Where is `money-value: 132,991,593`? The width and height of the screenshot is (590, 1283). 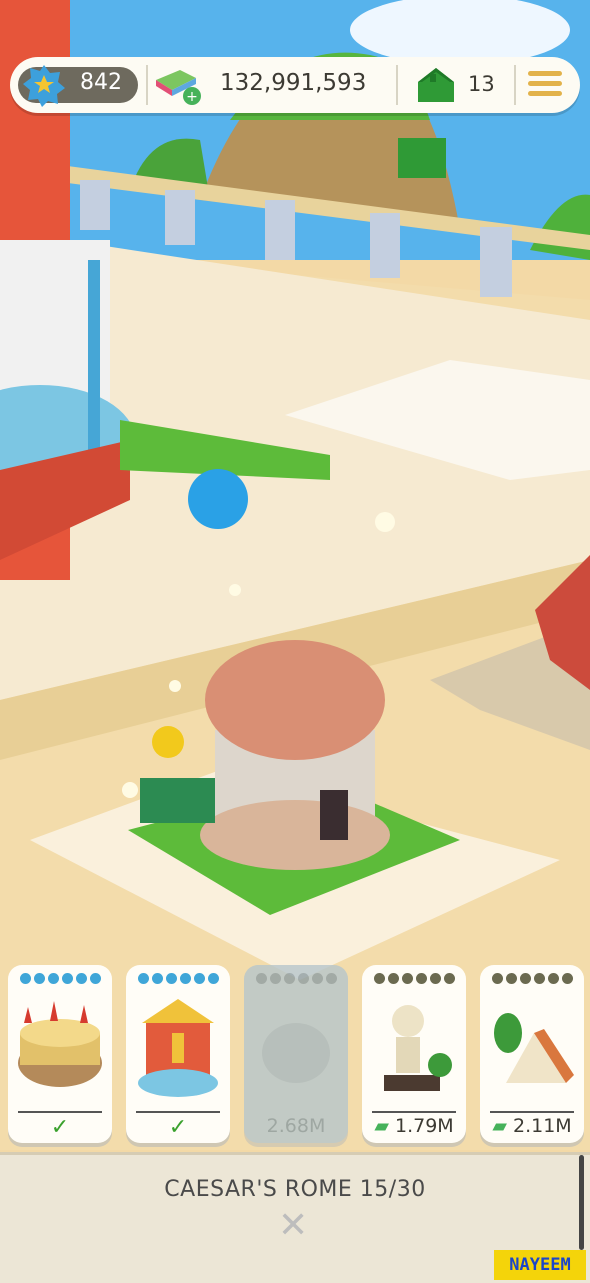 money-value: 132,991,593 is located at coordinates (293, 83).